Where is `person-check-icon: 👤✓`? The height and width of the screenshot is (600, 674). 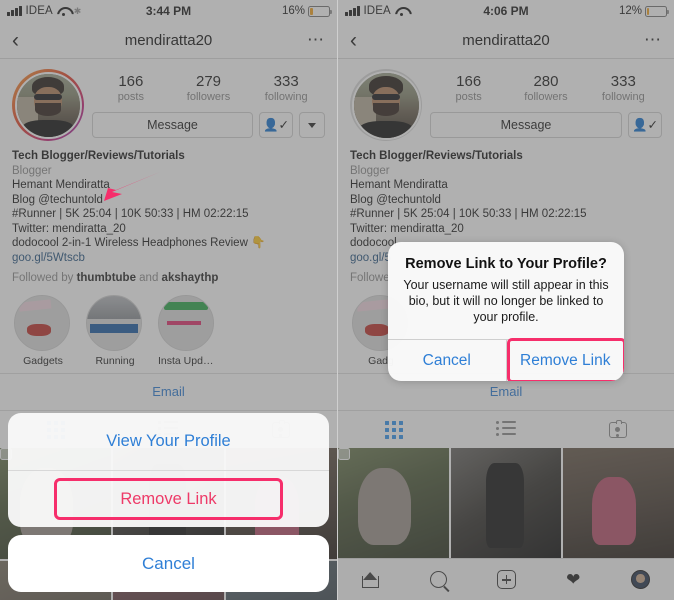 person-check-icon: 👤✓ is located at coordinates (276, 125).